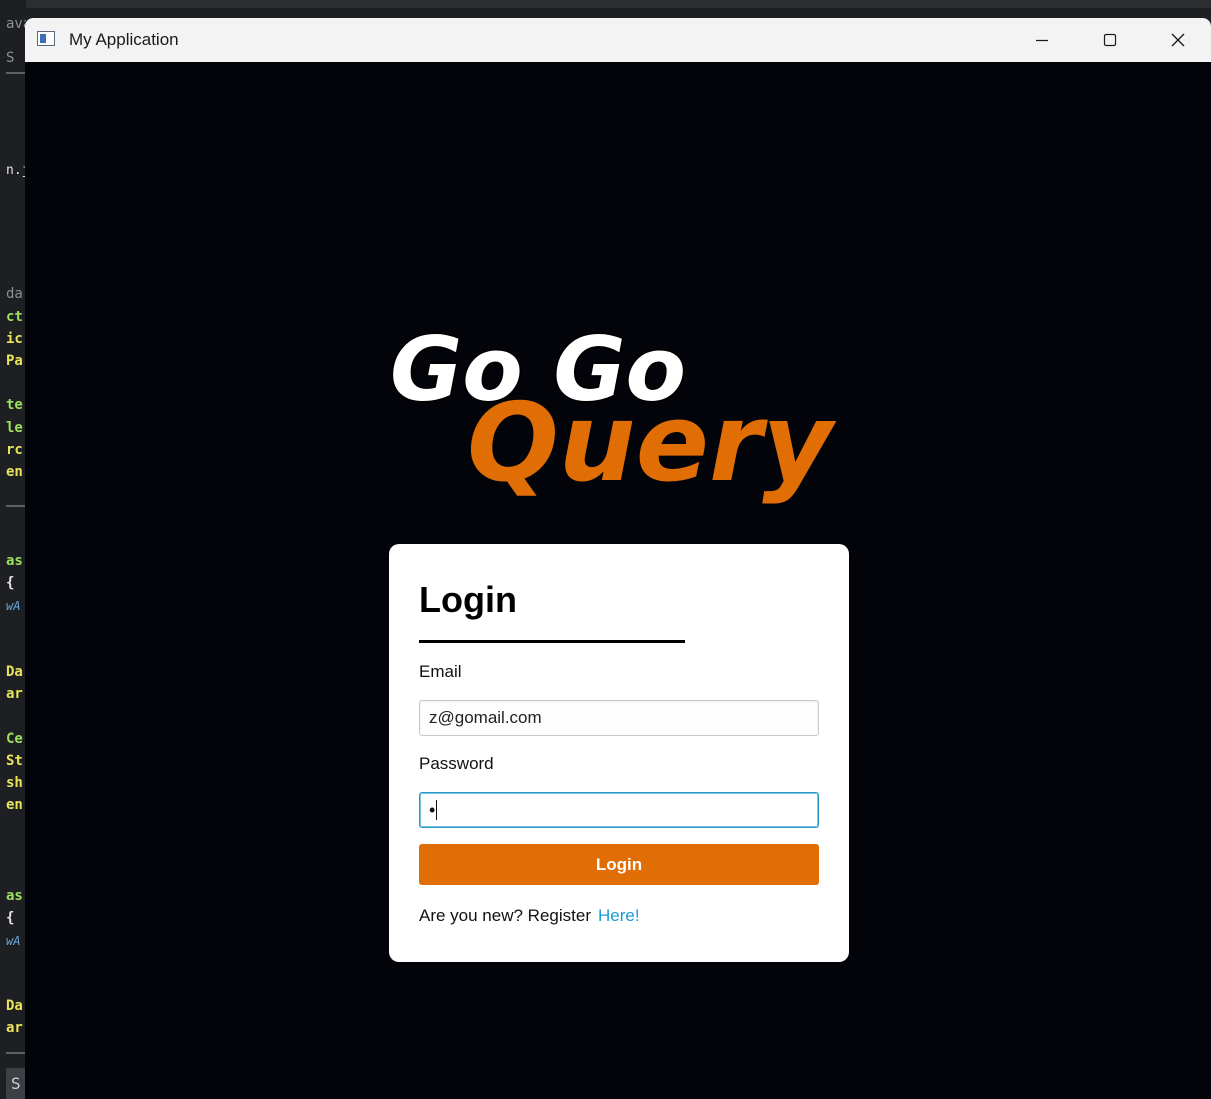  Describe the element at coordinates (618, 40) in the screenshot. I see `title-bar: My Application` at that location.